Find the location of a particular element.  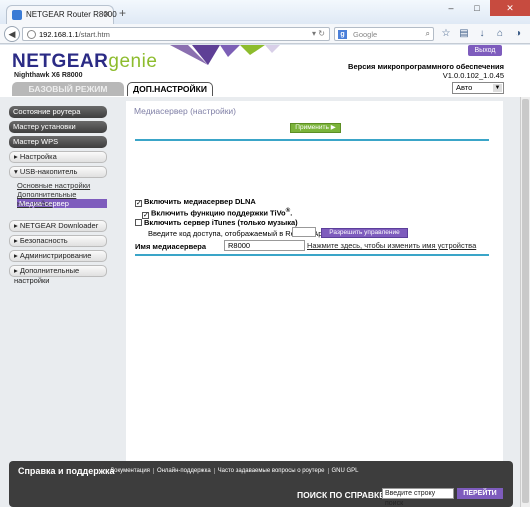

help-link-gpl: GNU GPL is located at coordinates (344, 471).